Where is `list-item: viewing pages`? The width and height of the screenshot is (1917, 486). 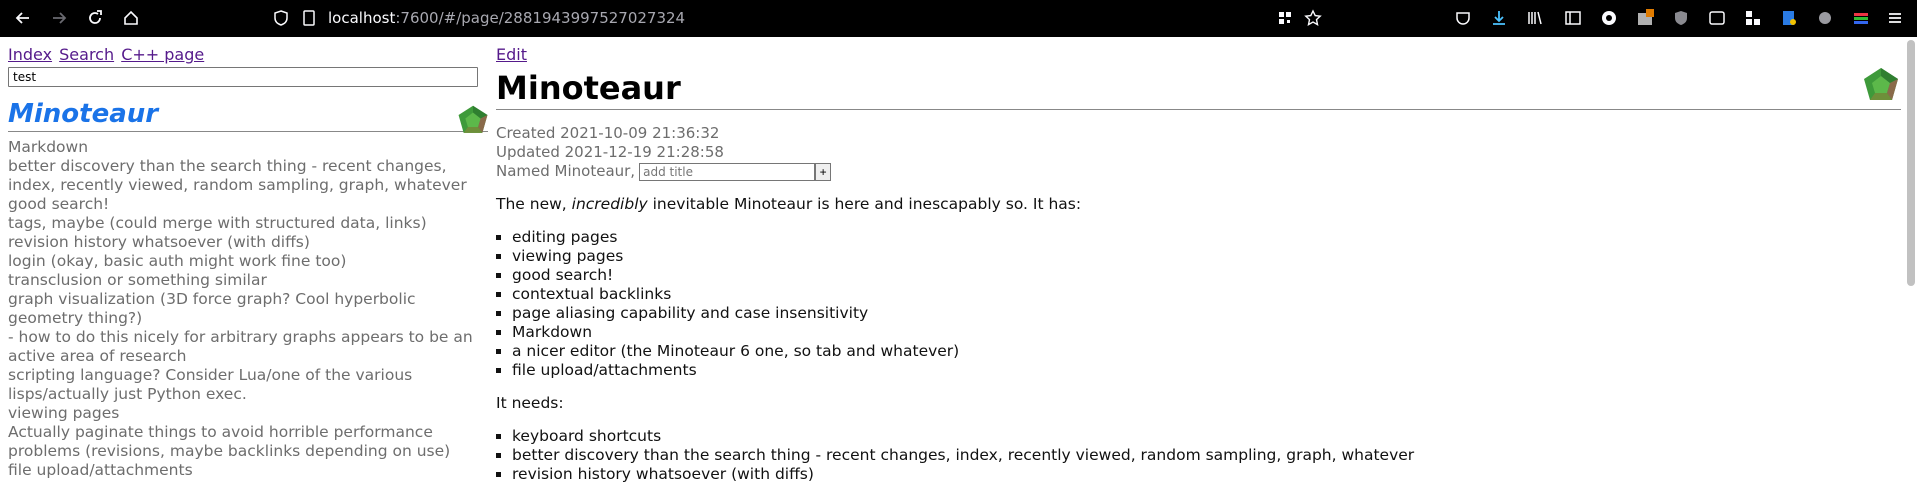 list-item: viewing pages is located at coordinates (1206, 256).